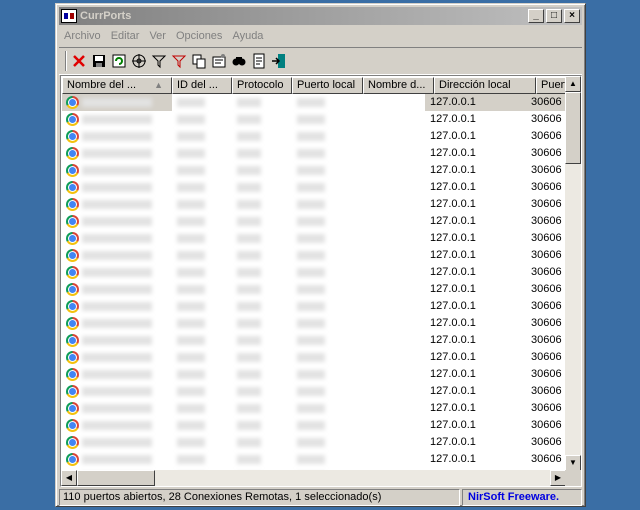 This screenshot has height=510, width=640. What do you see at coordinates (219, 61) in the screenshot?
I see `properties-icon` at bounding box center [219, 61].